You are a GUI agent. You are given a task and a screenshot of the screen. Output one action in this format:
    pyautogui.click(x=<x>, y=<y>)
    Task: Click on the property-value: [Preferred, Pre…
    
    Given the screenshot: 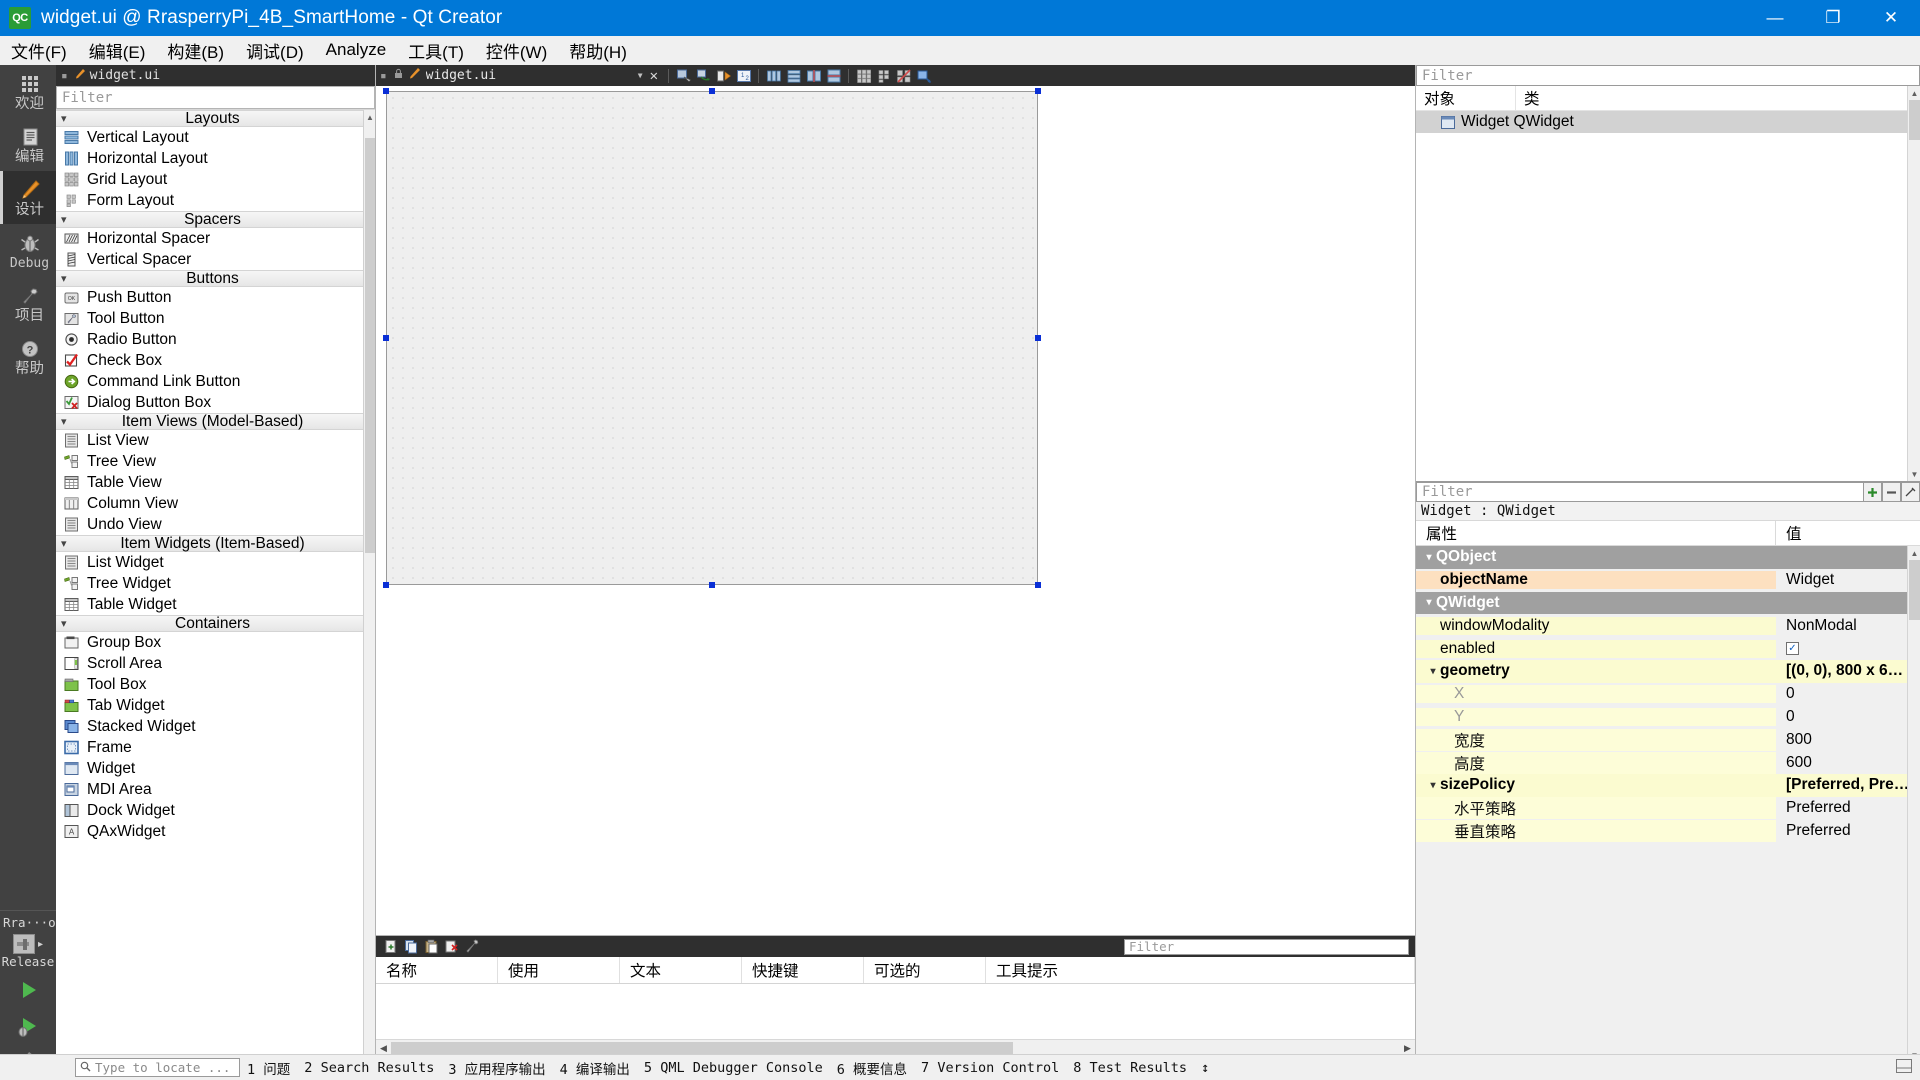 What is the action you would take?
    pyautogui.click(x=1841, y=785)
    